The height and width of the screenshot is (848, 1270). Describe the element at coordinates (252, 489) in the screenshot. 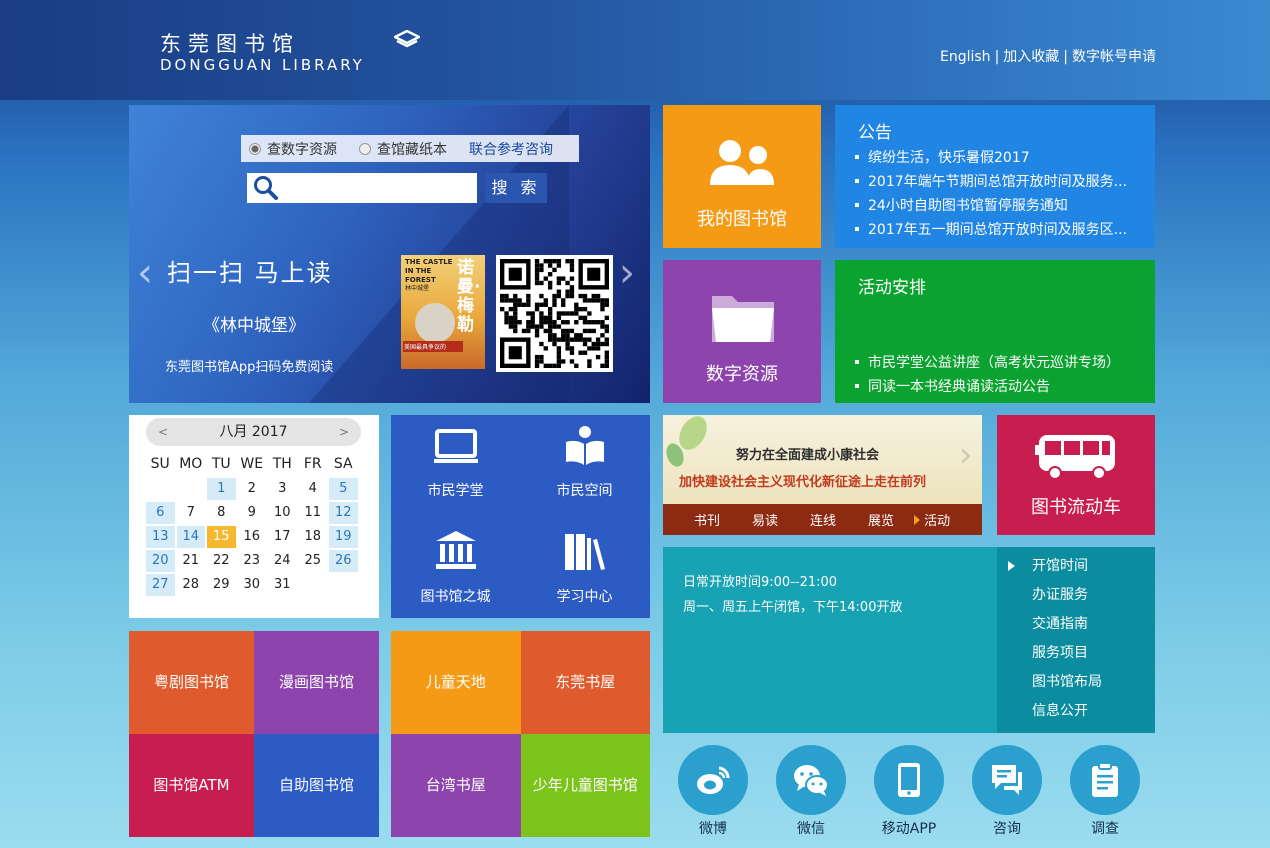

I see `calendar-day: 2` at that location.